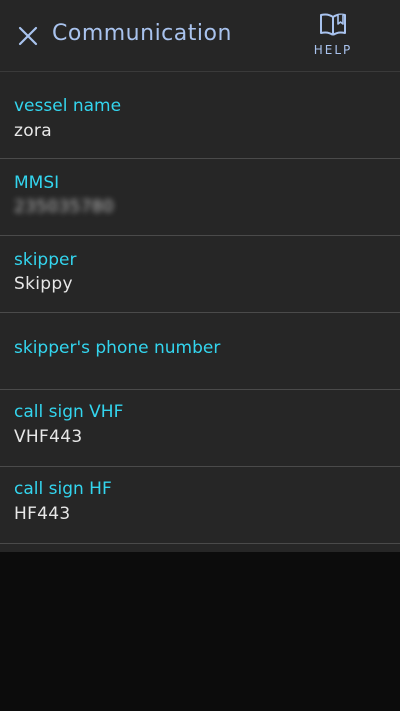  What do you see at coordinates (200, 274) in the screenshot?
I see `skipper-field: skipper Skippy` at bounding box center [200, 274].